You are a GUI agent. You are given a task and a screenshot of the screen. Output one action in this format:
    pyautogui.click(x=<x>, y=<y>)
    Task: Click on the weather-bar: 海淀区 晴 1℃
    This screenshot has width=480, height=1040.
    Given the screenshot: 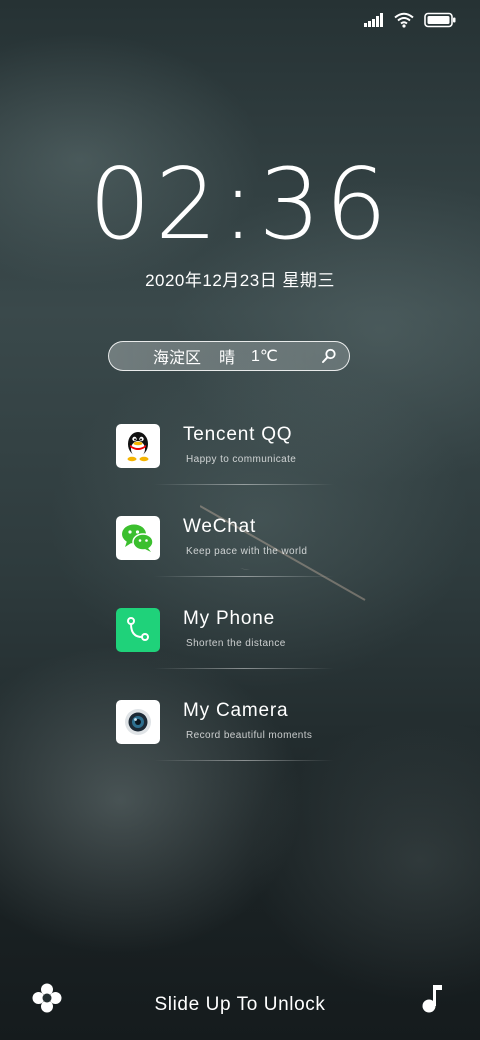 What is the action you would take?
    pyautogui.click(x=229, y=356)
    